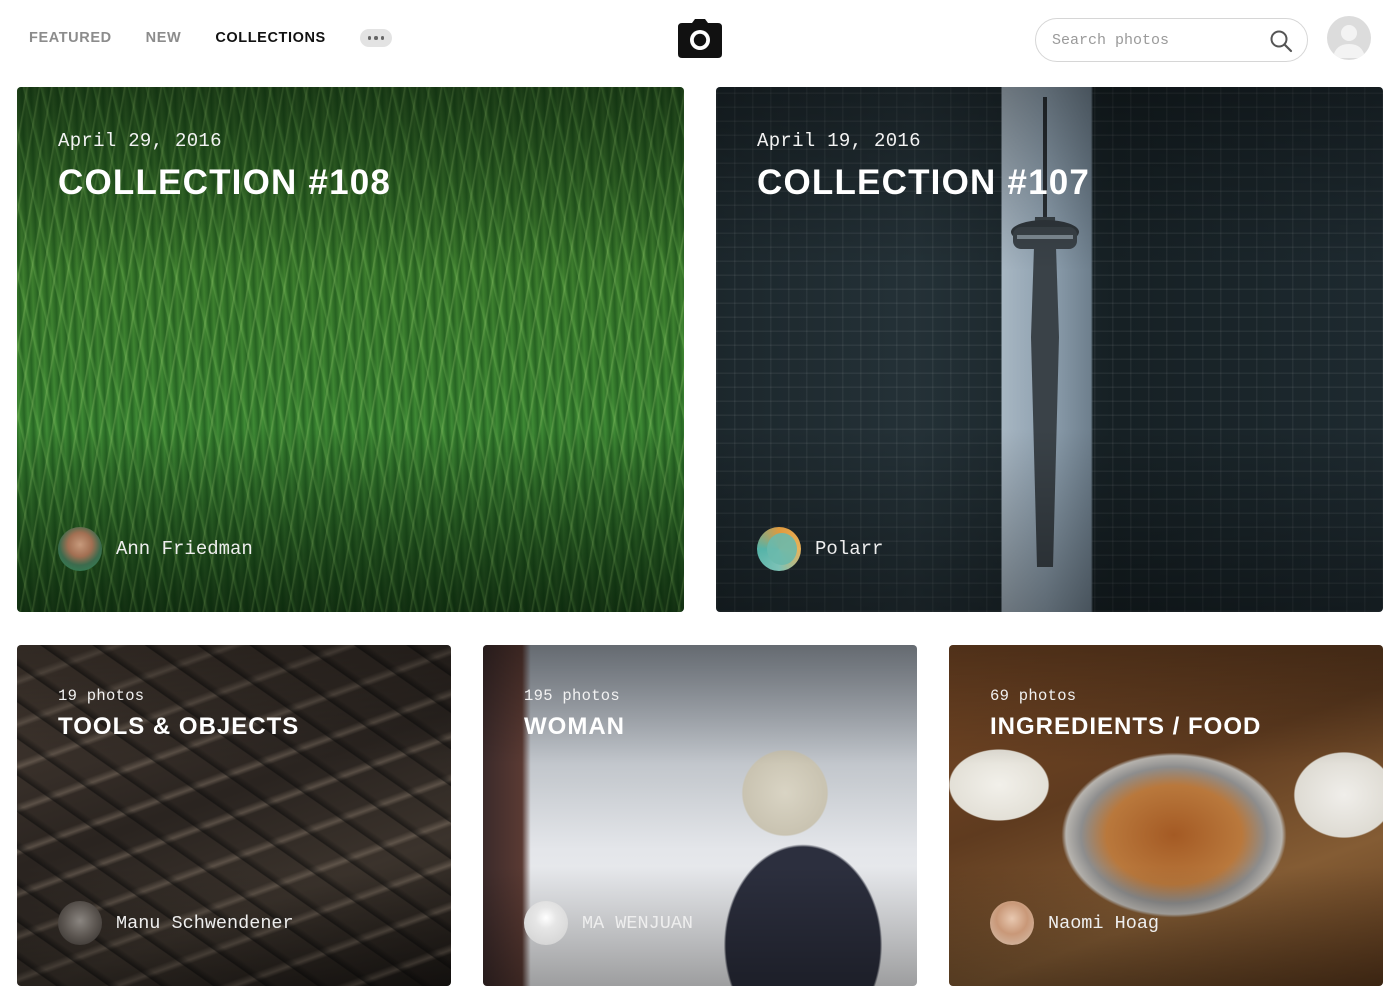 Image resolution: width=1400 pixels, height=990 pixels. What do you see at coordinates (574, 727) in the screenshot?
I see `card-title: WOMAN` at bounding box center [574, 727].